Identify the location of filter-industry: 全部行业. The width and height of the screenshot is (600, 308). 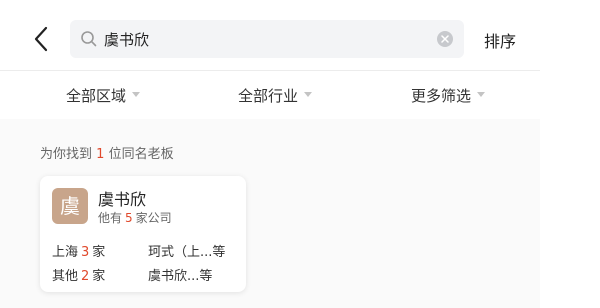
(275, 95).